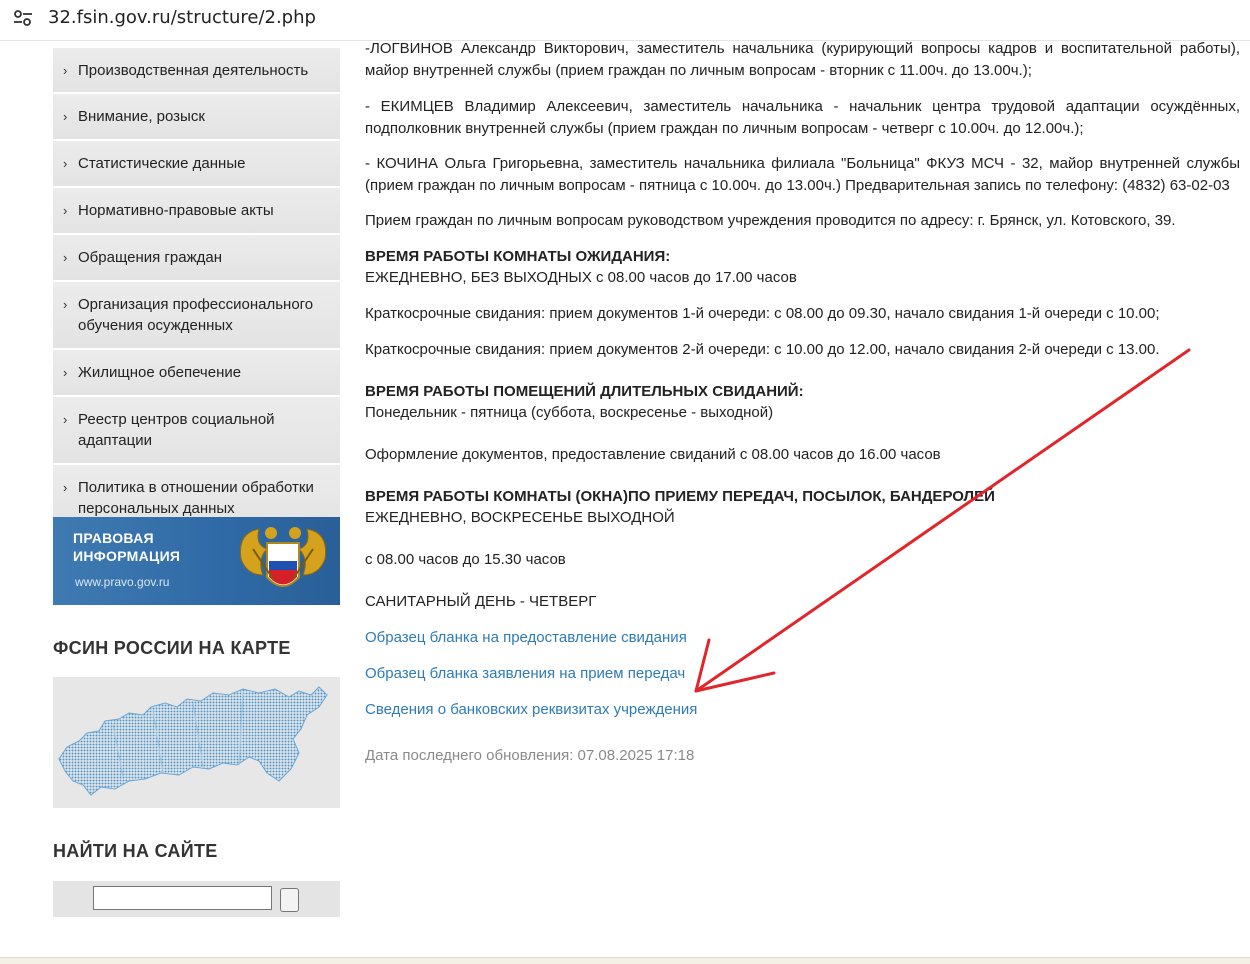 The height and width of the screenshot is (964, 1250). I want to click on url-text: 32.fsin.gov.ru/structure/2.php, so click(182, 17).